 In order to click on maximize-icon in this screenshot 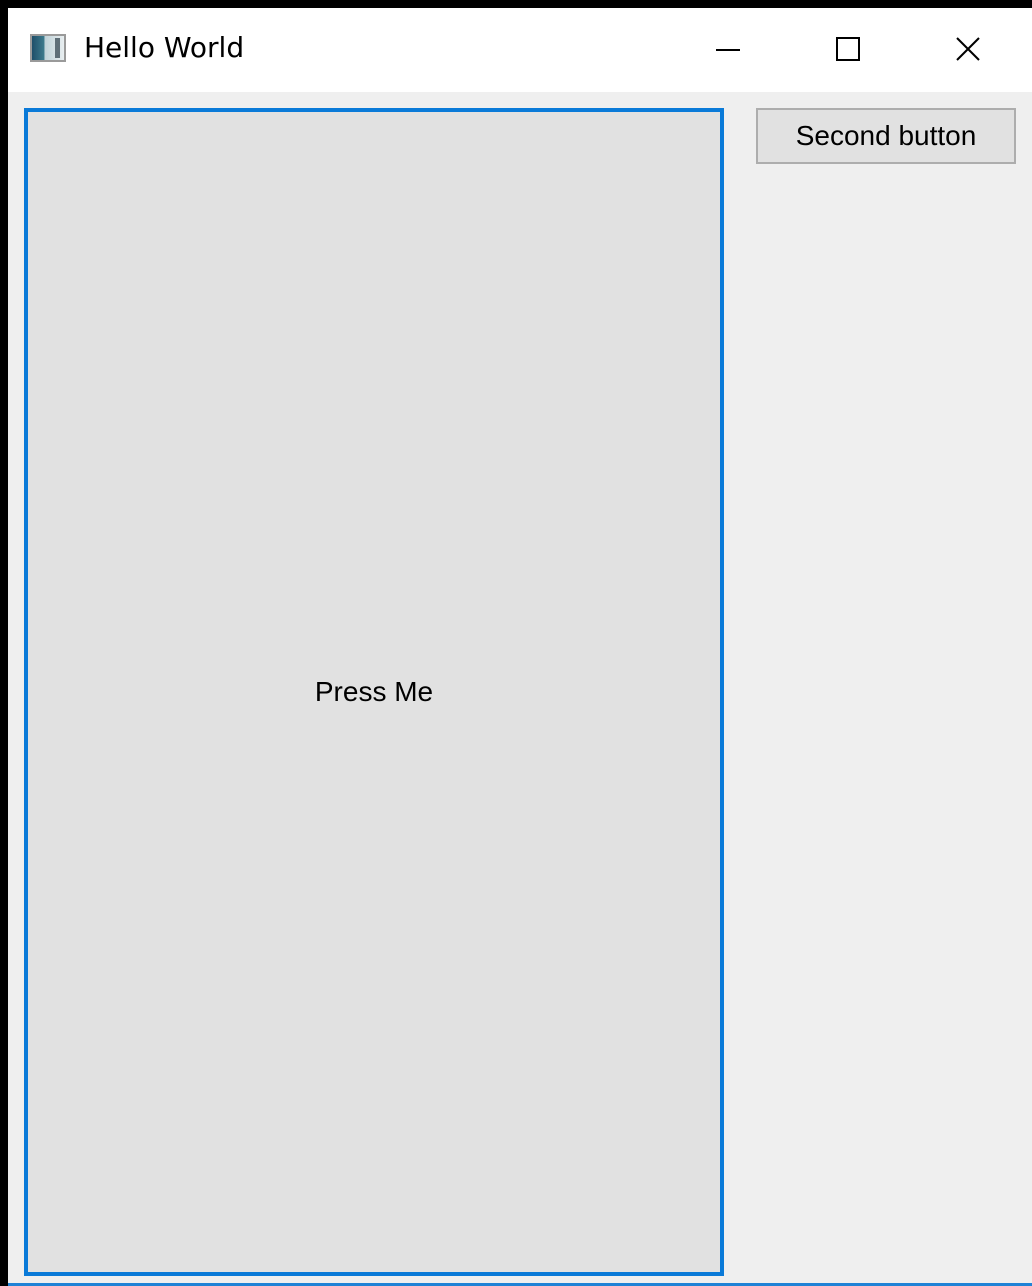, I will do `click(848, 49)`.